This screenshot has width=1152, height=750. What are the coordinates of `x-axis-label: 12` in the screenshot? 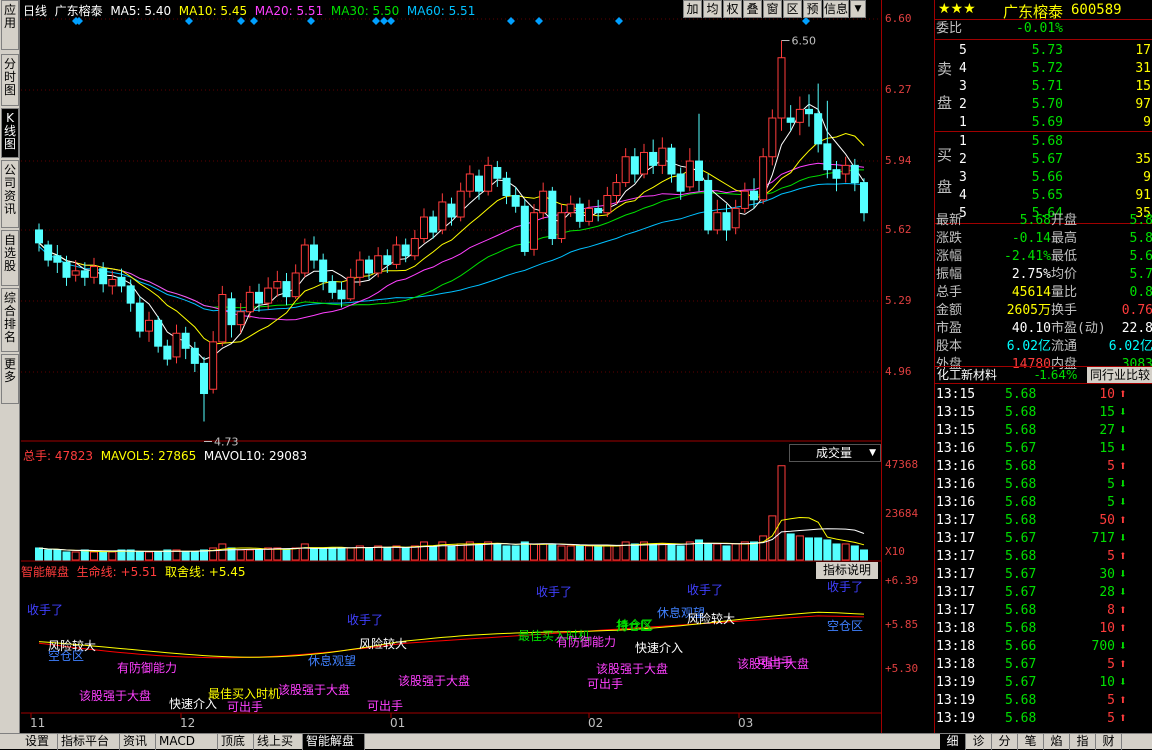 It's located at (187, 723).